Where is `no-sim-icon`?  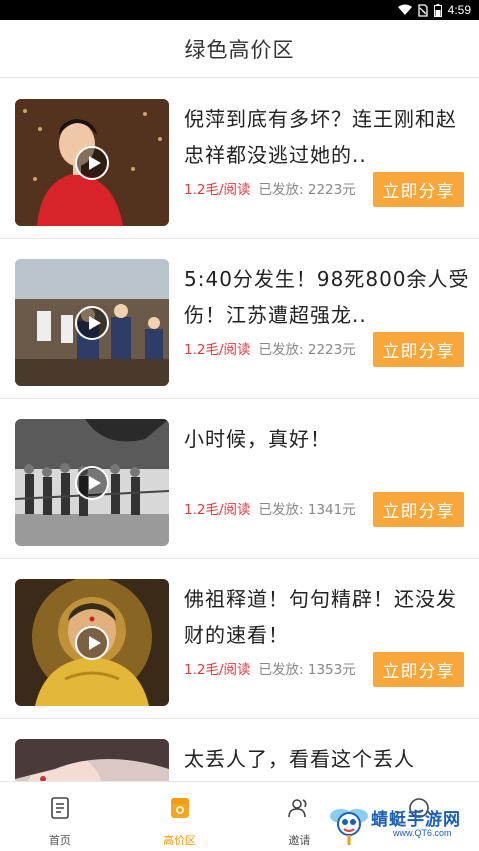
no-sim-icon is located at coordinates (422, 10).